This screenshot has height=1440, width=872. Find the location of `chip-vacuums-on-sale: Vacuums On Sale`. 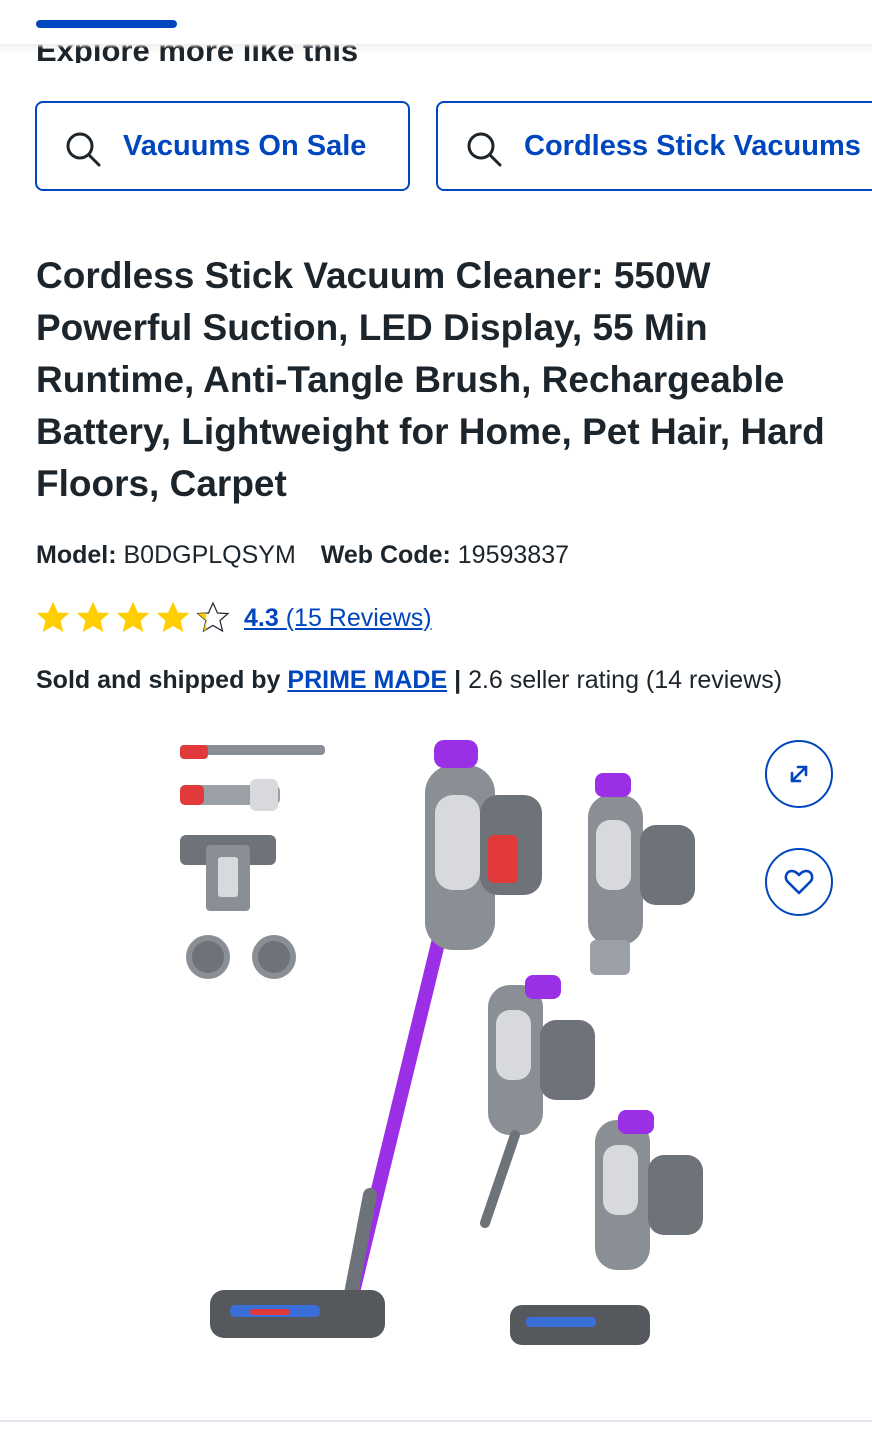

chip-vacuums-on-sale: Vacuums On Sale is located at coordinates (222, 146).